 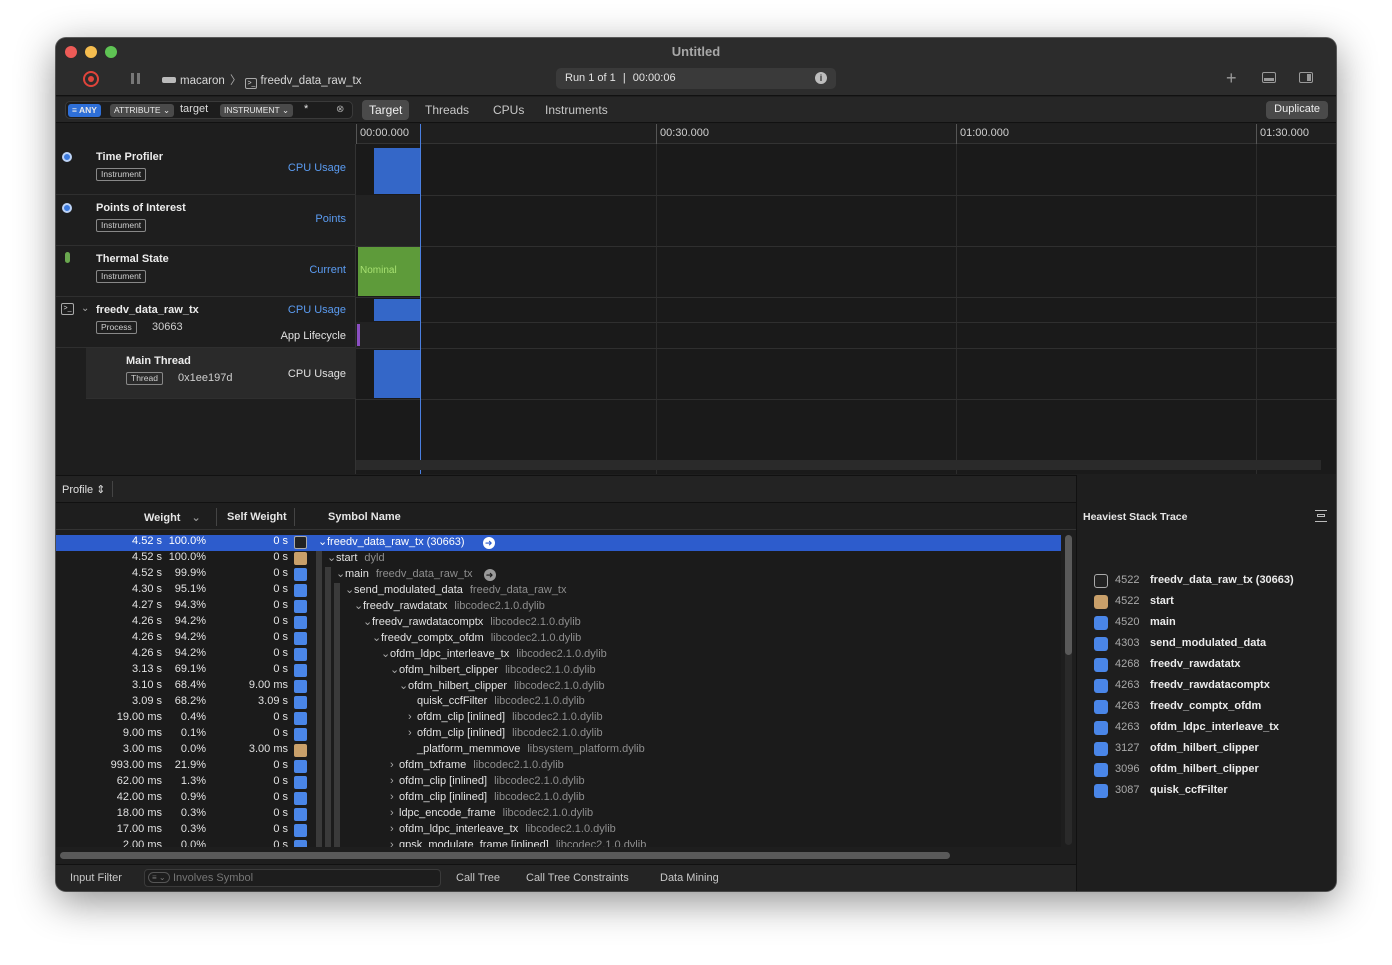 What do you see at coordinates (142, 110) in the screenshot?
I see `filter-attribute-chip: ATTRIBUTE ⌄` at bounding box center [142, 110].